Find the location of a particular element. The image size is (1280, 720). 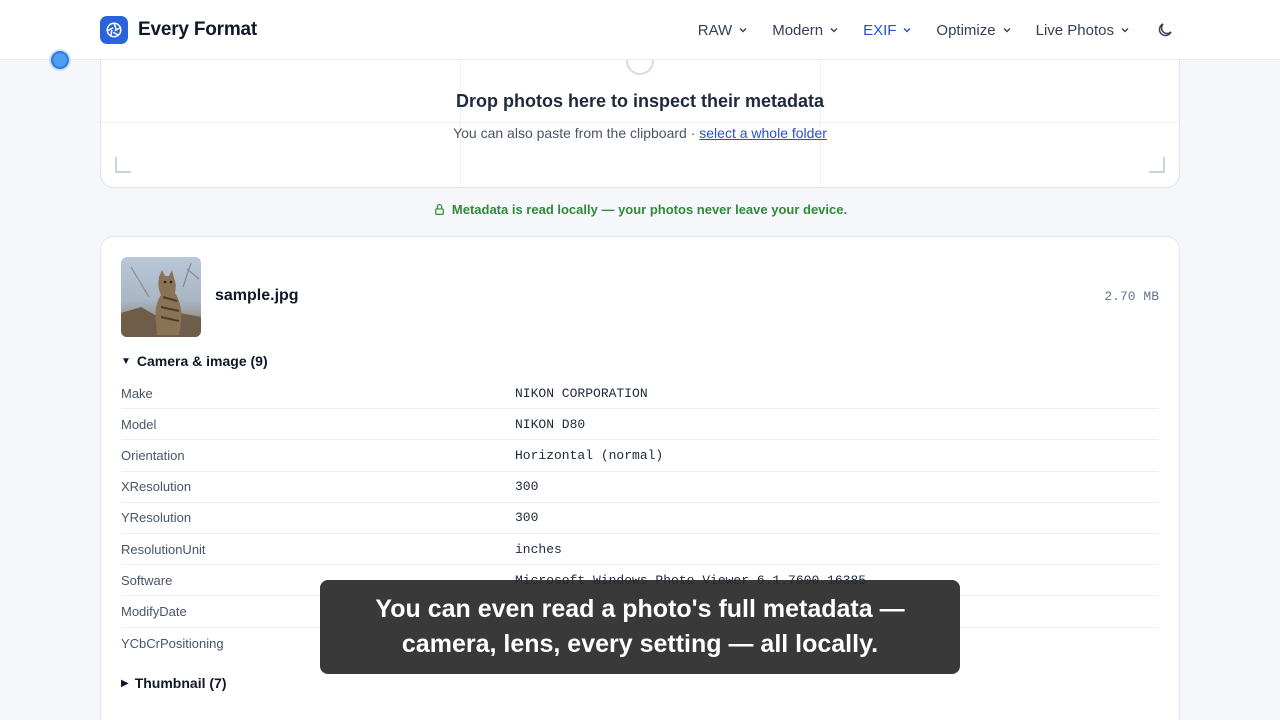

file-name: sample.jpg is located at coordinates (257, 295).